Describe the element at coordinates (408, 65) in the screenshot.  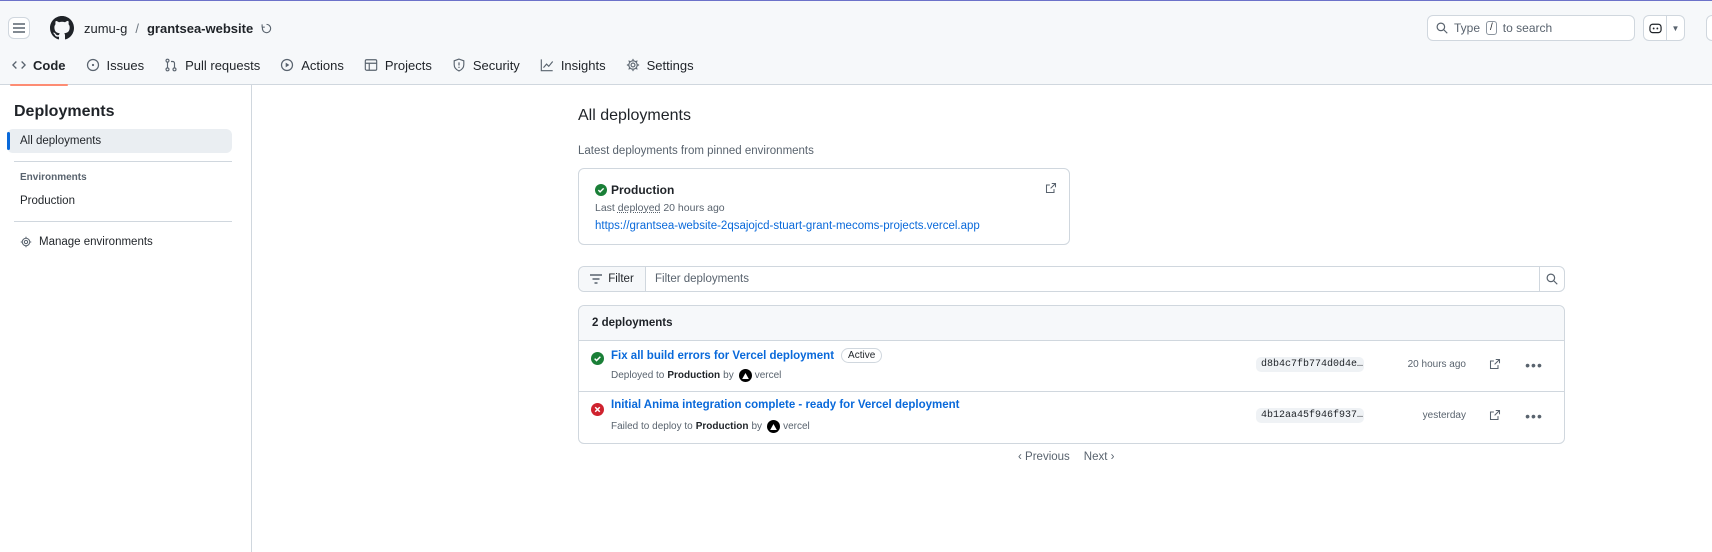
I see `tab-label: Projects` at that location.